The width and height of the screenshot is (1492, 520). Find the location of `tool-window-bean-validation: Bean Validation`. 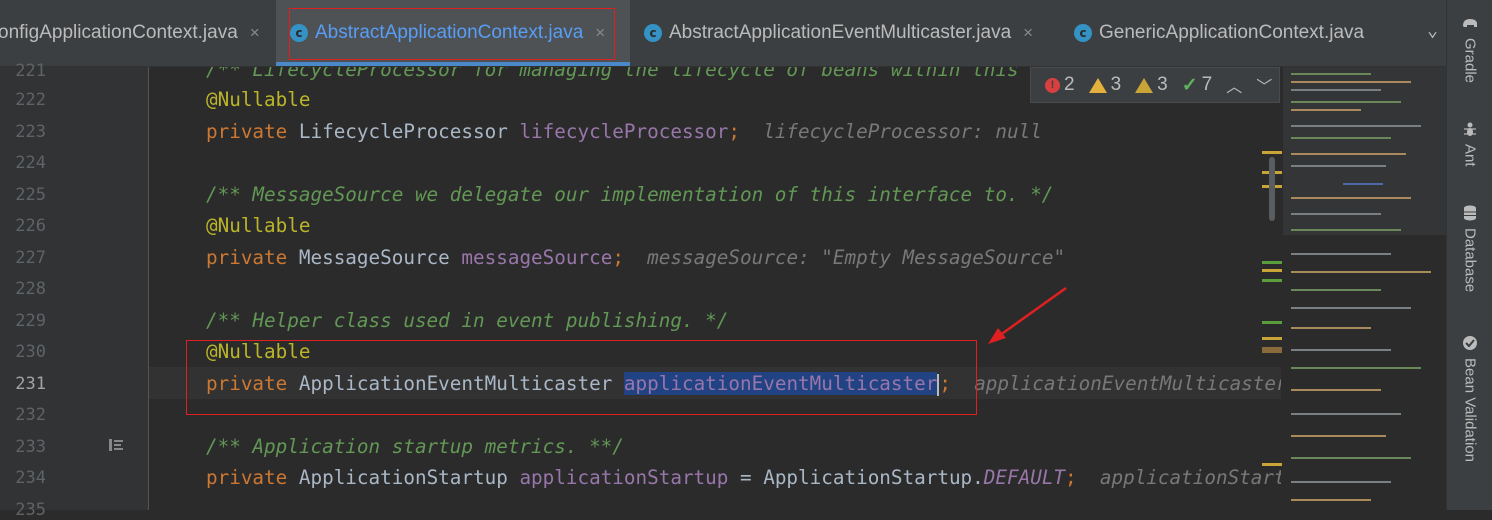

tool-window-bean-validation: Bean Validation is located at coordinates (1469, 398).